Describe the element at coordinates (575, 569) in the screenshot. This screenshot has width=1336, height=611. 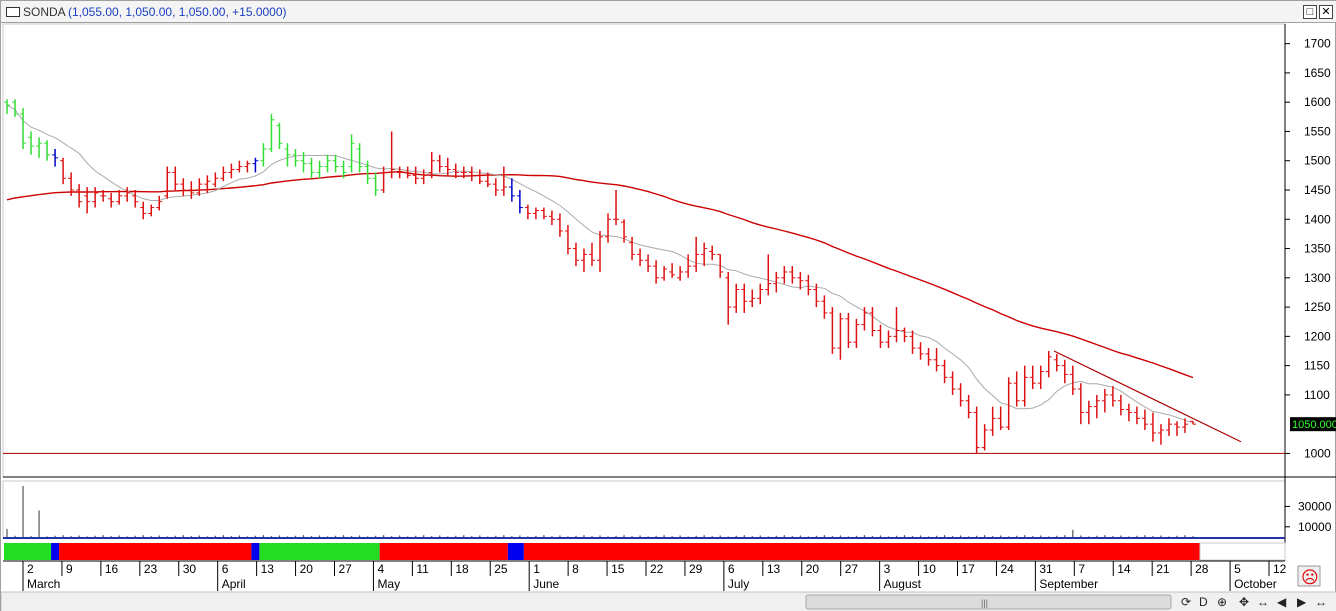
I see `x-day-label: 8` at that location.